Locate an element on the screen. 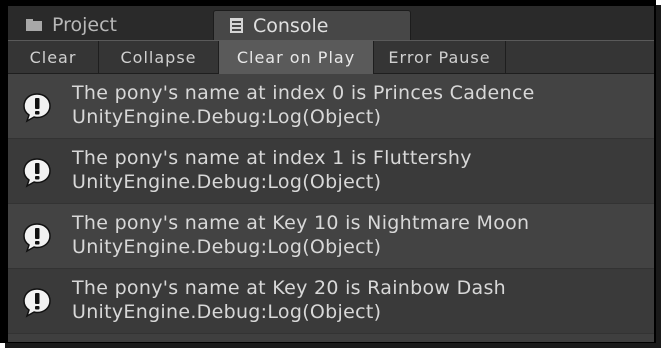 Image resolution: width=665 pixels, height=352 pixels. tab-strip: Project Console is located at coordinates (331, 23).